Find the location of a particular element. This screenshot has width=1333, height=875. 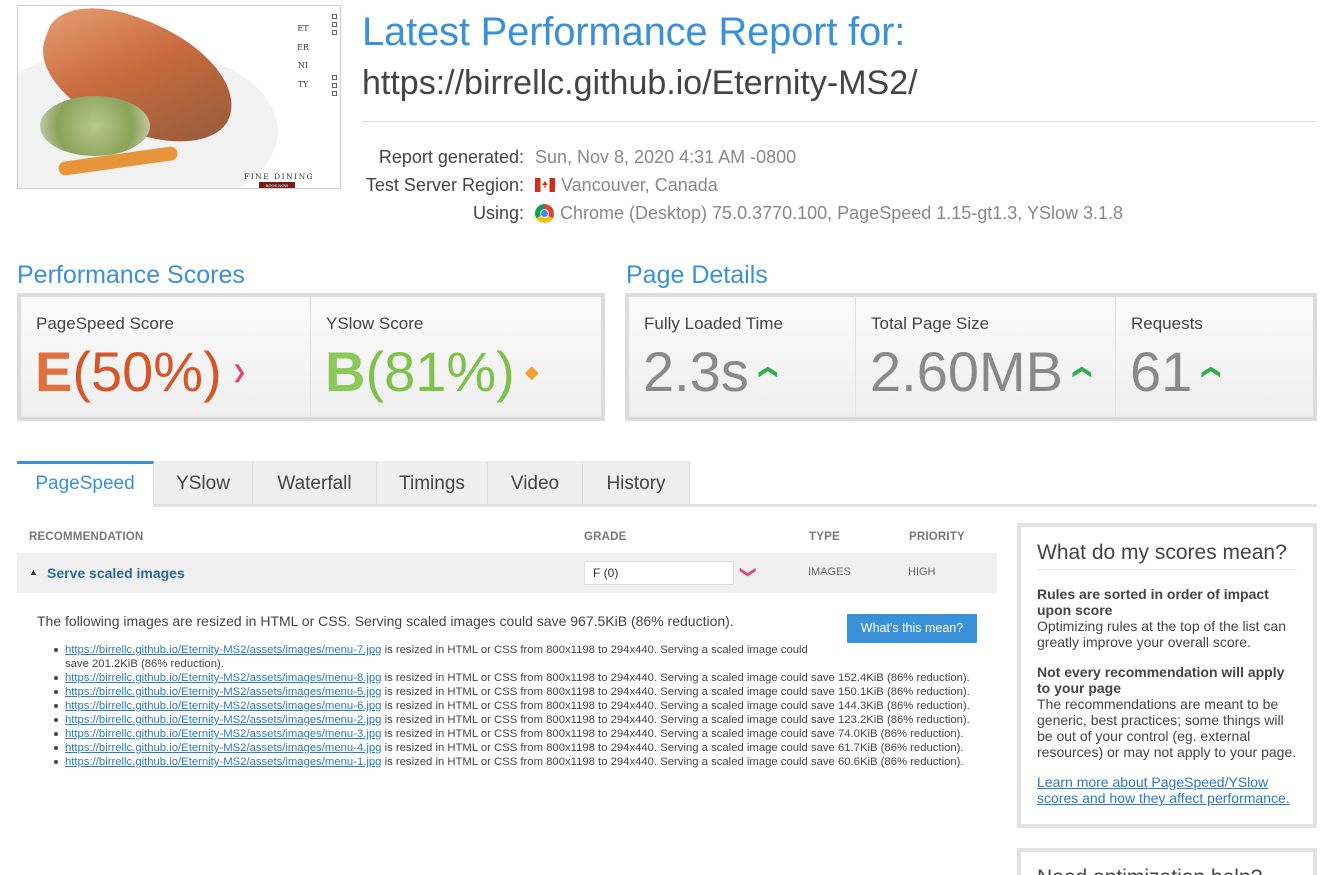

yslow-score-cell: YSlow Score B (81%) ◆ is located at coordinates (456, 357).